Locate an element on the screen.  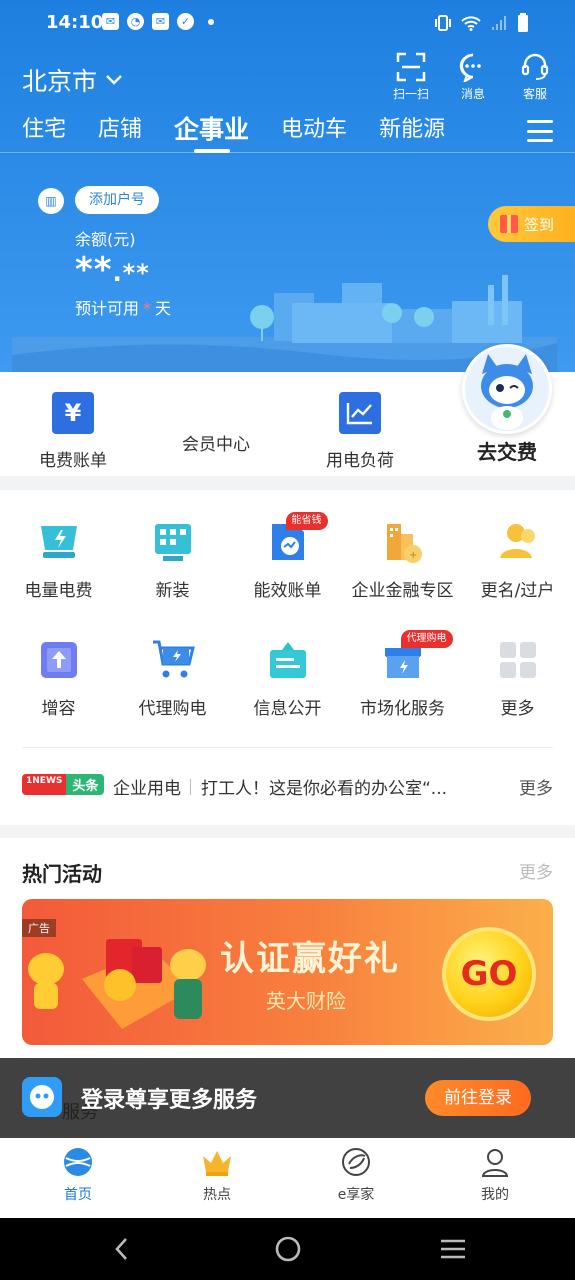
activities-more-link: 更多 is located at coordinates (536, 870).